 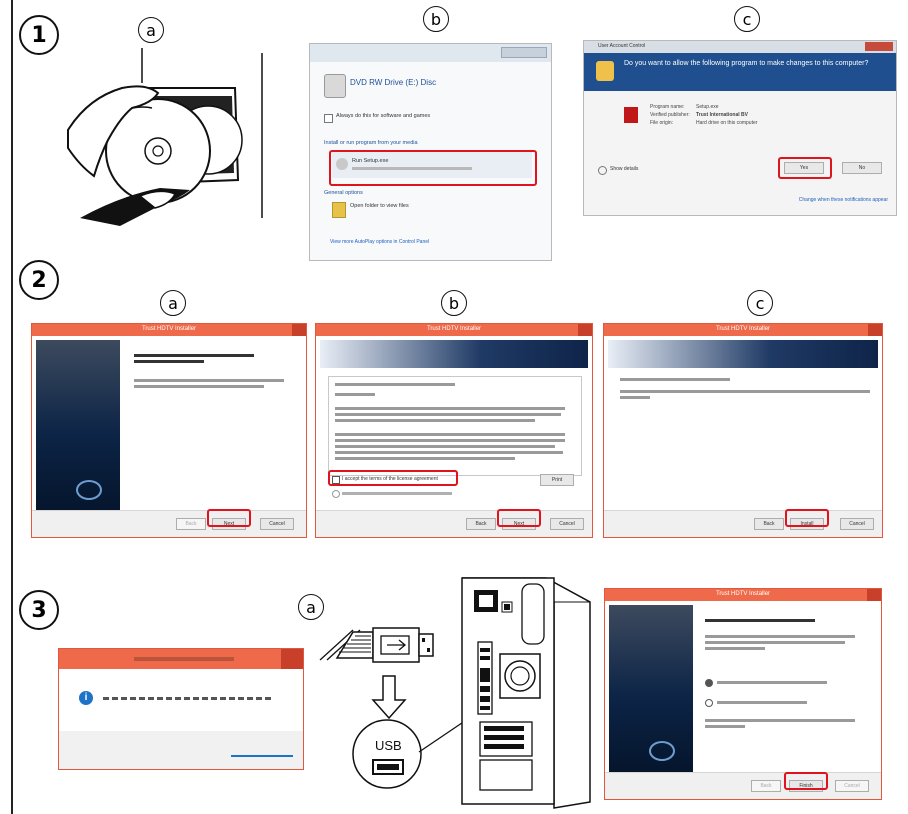 What do you see at coordinates (675, 379) in the screenshot?
I see `ready-text` at bounding box center [675, 379].